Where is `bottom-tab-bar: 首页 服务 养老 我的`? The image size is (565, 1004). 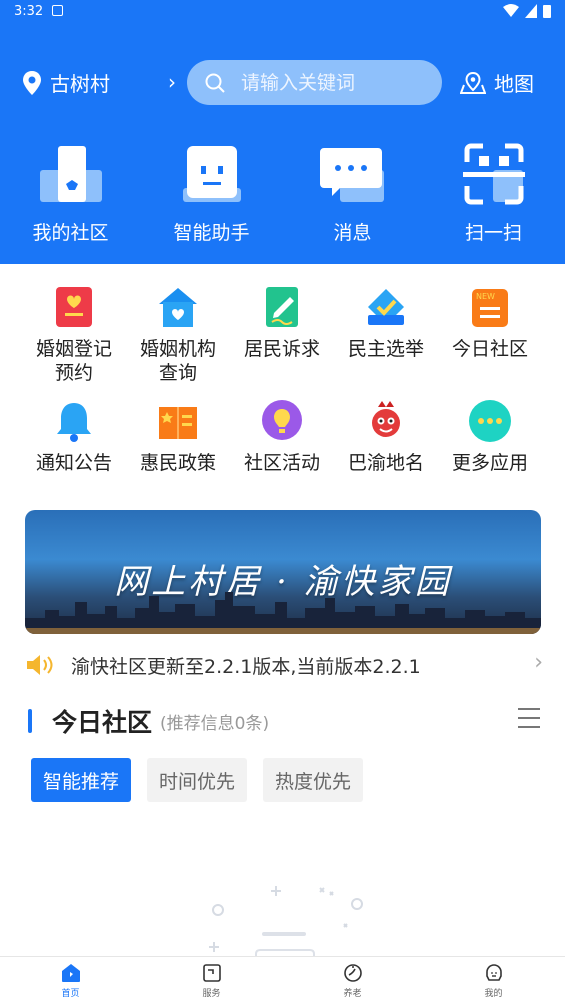
bottom-tab-bar: 首页 服务 养老 我的 is located at coordinates (282, 980).